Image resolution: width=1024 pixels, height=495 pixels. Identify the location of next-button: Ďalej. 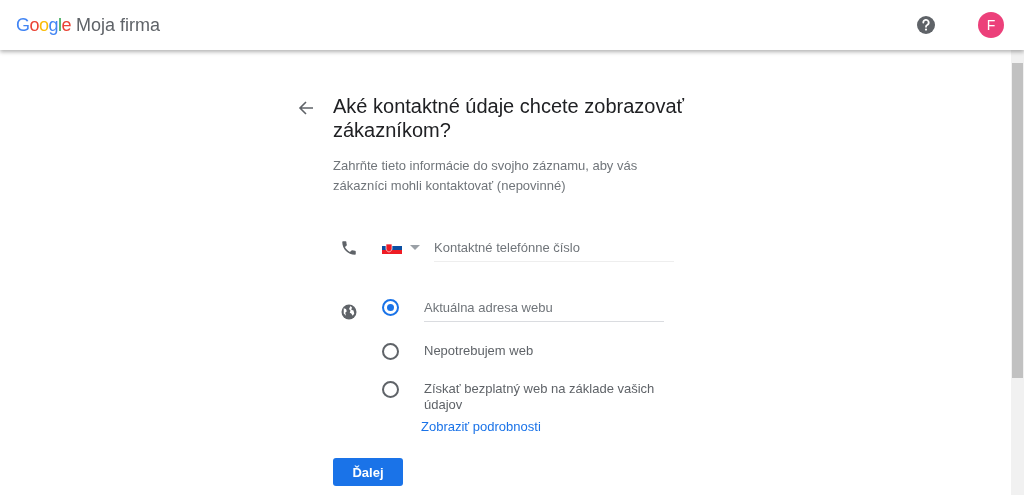
(368, 472).